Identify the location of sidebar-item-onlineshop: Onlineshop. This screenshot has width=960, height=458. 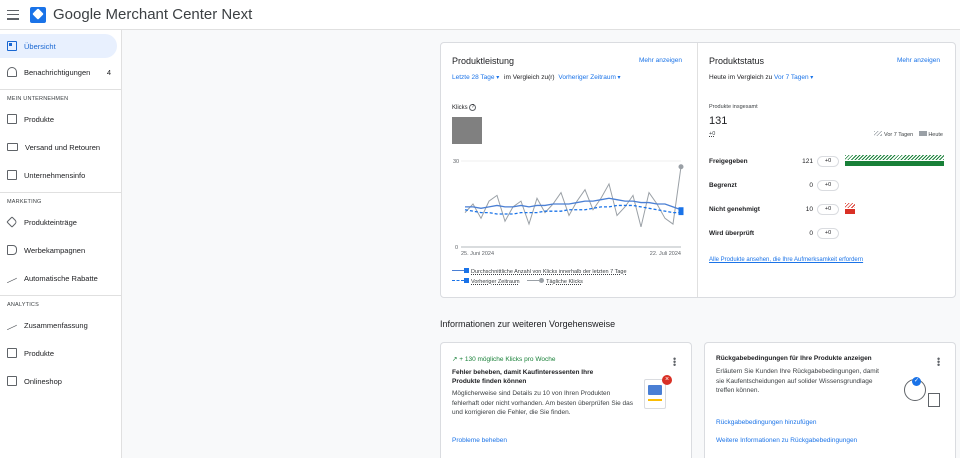
(60, 381).